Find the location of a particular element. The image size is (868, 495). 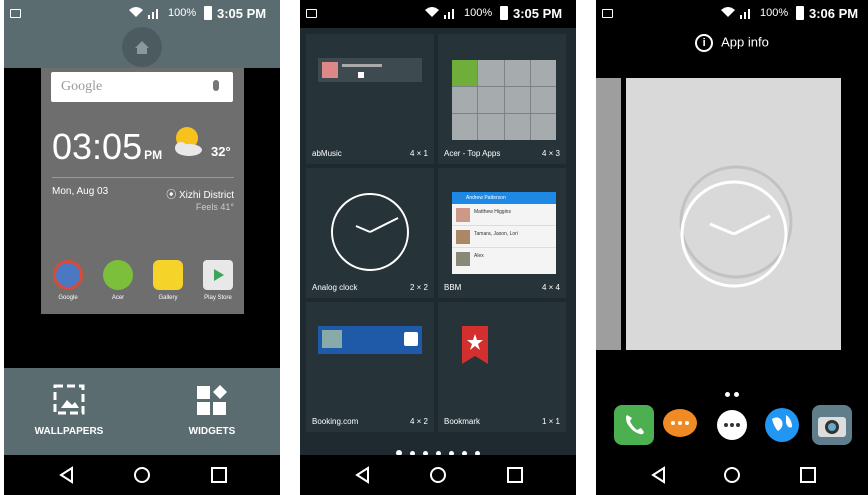

feels-like-label: Feels 41° is located at coordinates (214, 207).